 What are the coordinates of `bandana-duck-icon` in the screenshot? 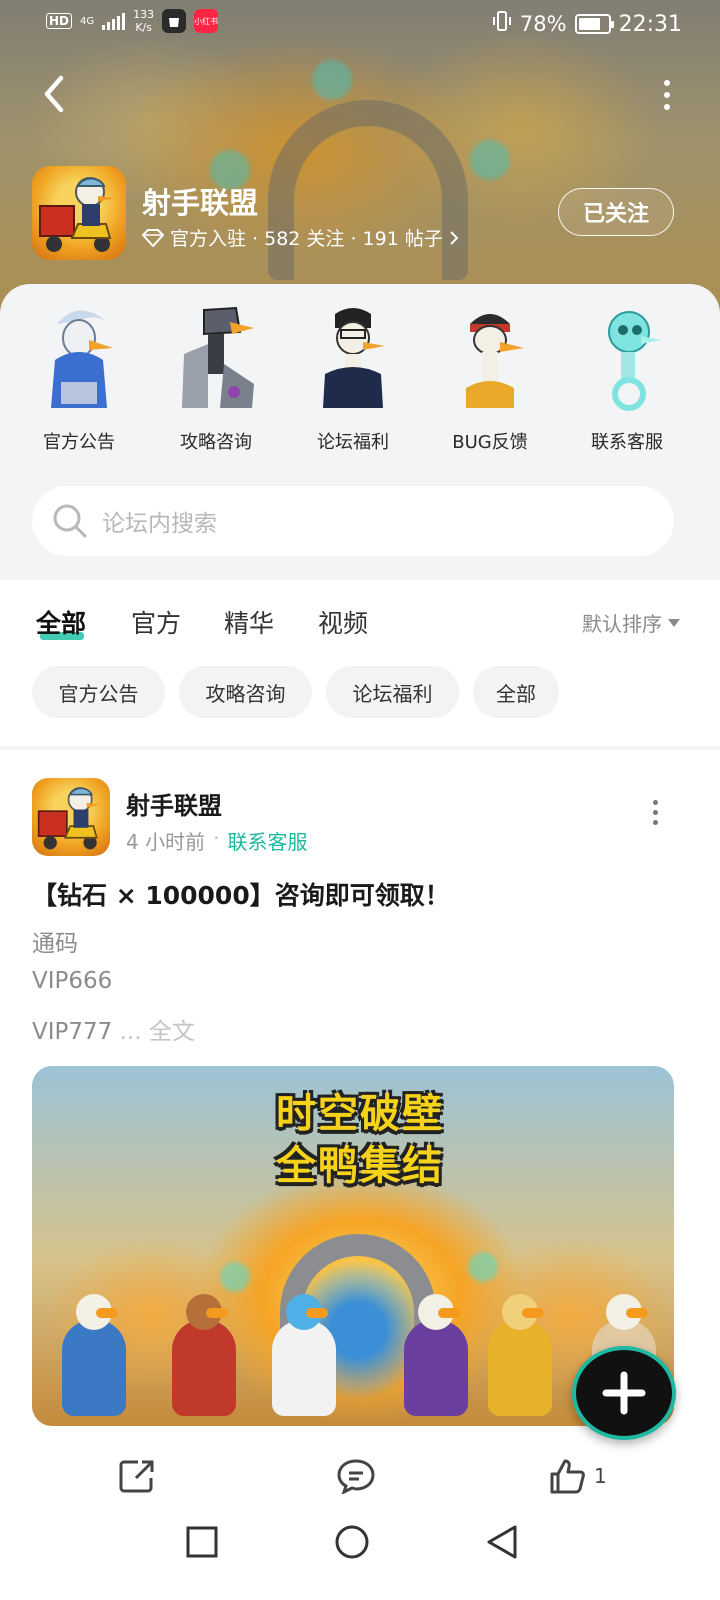 It's located at (495, 361).